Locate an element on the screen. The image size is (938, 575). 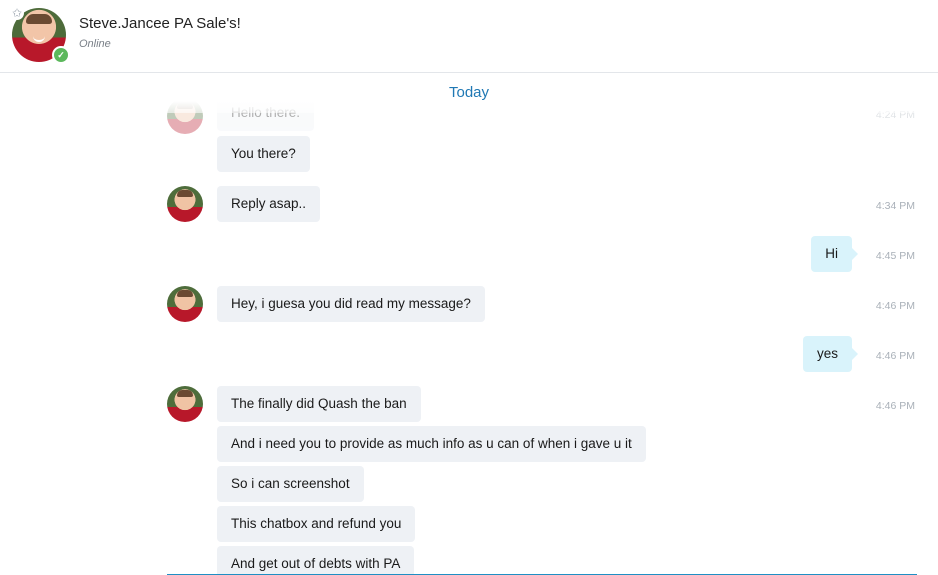
contact-avatar: ✩ ✓ is located at coordinates (40, 35).